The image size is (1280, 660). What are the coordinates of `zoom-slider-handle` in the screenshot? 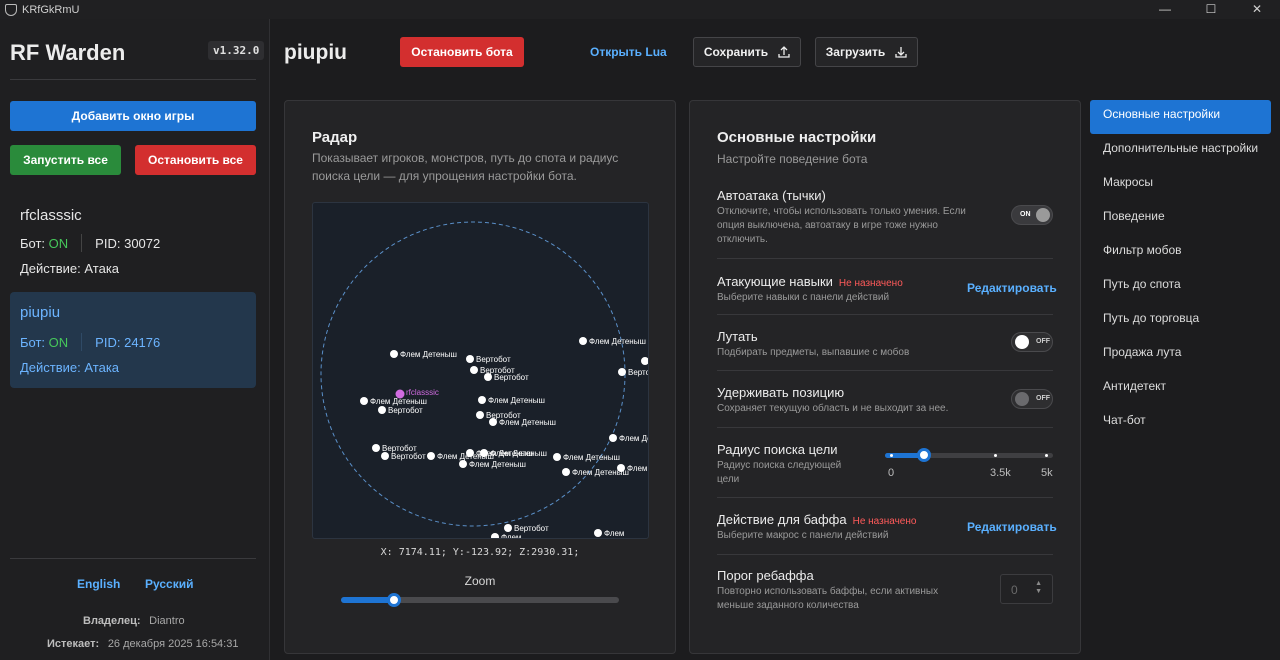 It's located at (393, 600).